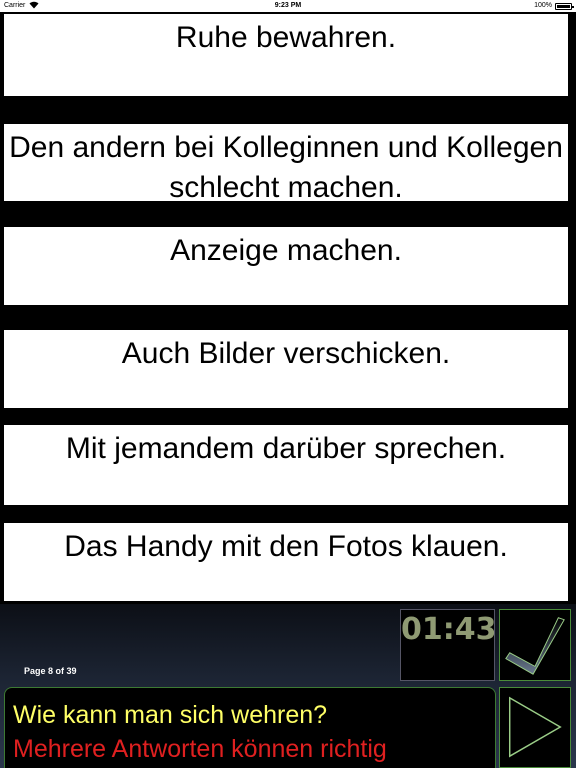 This screenshot has width=576, height=768. I want to click on answer-option-1: Ruhe bewahren., so click(286, 55).